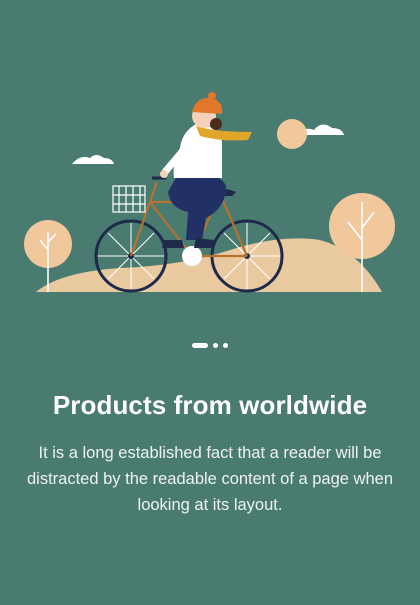 This screenshot has width=420, height=605. I want to click on page-indicator, so click(210, 345).